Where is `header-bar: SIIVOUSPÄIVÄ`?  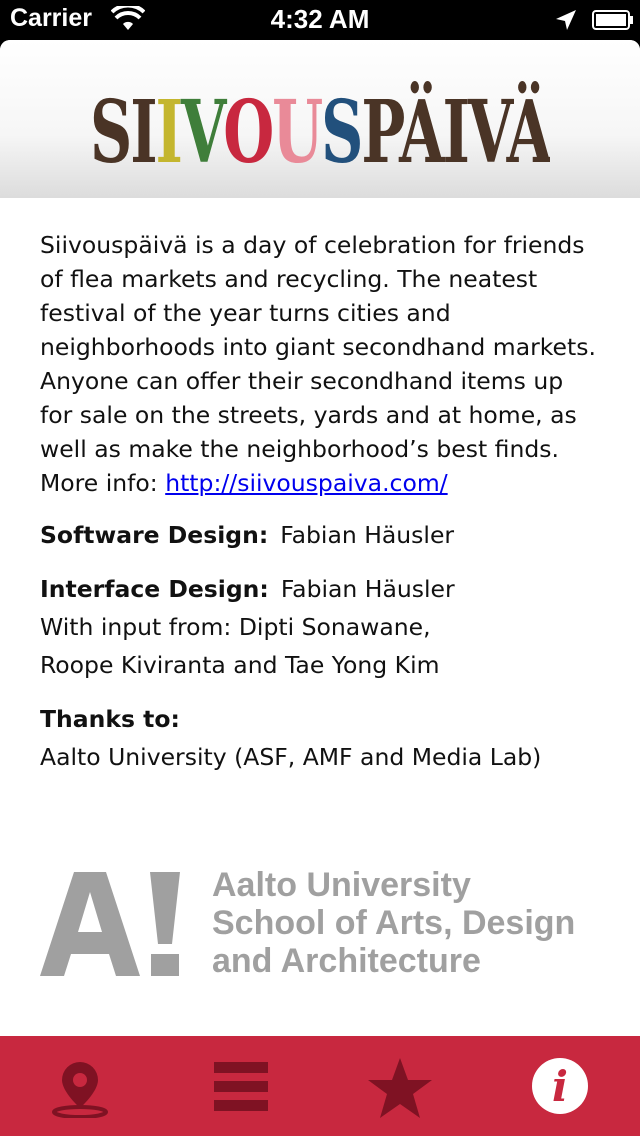
header-bar: SIIVOUSPÄIVÄ is located at coordinates (320, 119).